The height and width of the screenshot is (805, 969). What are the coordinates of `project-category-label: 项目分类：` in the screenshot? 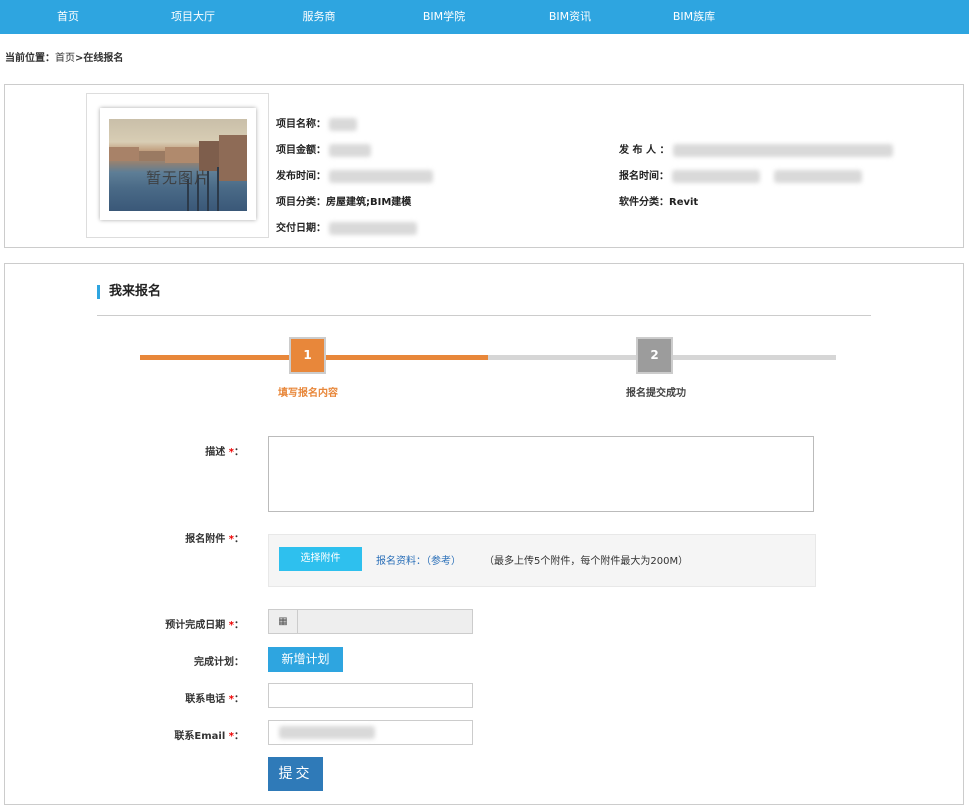 It's located at (301, 202).